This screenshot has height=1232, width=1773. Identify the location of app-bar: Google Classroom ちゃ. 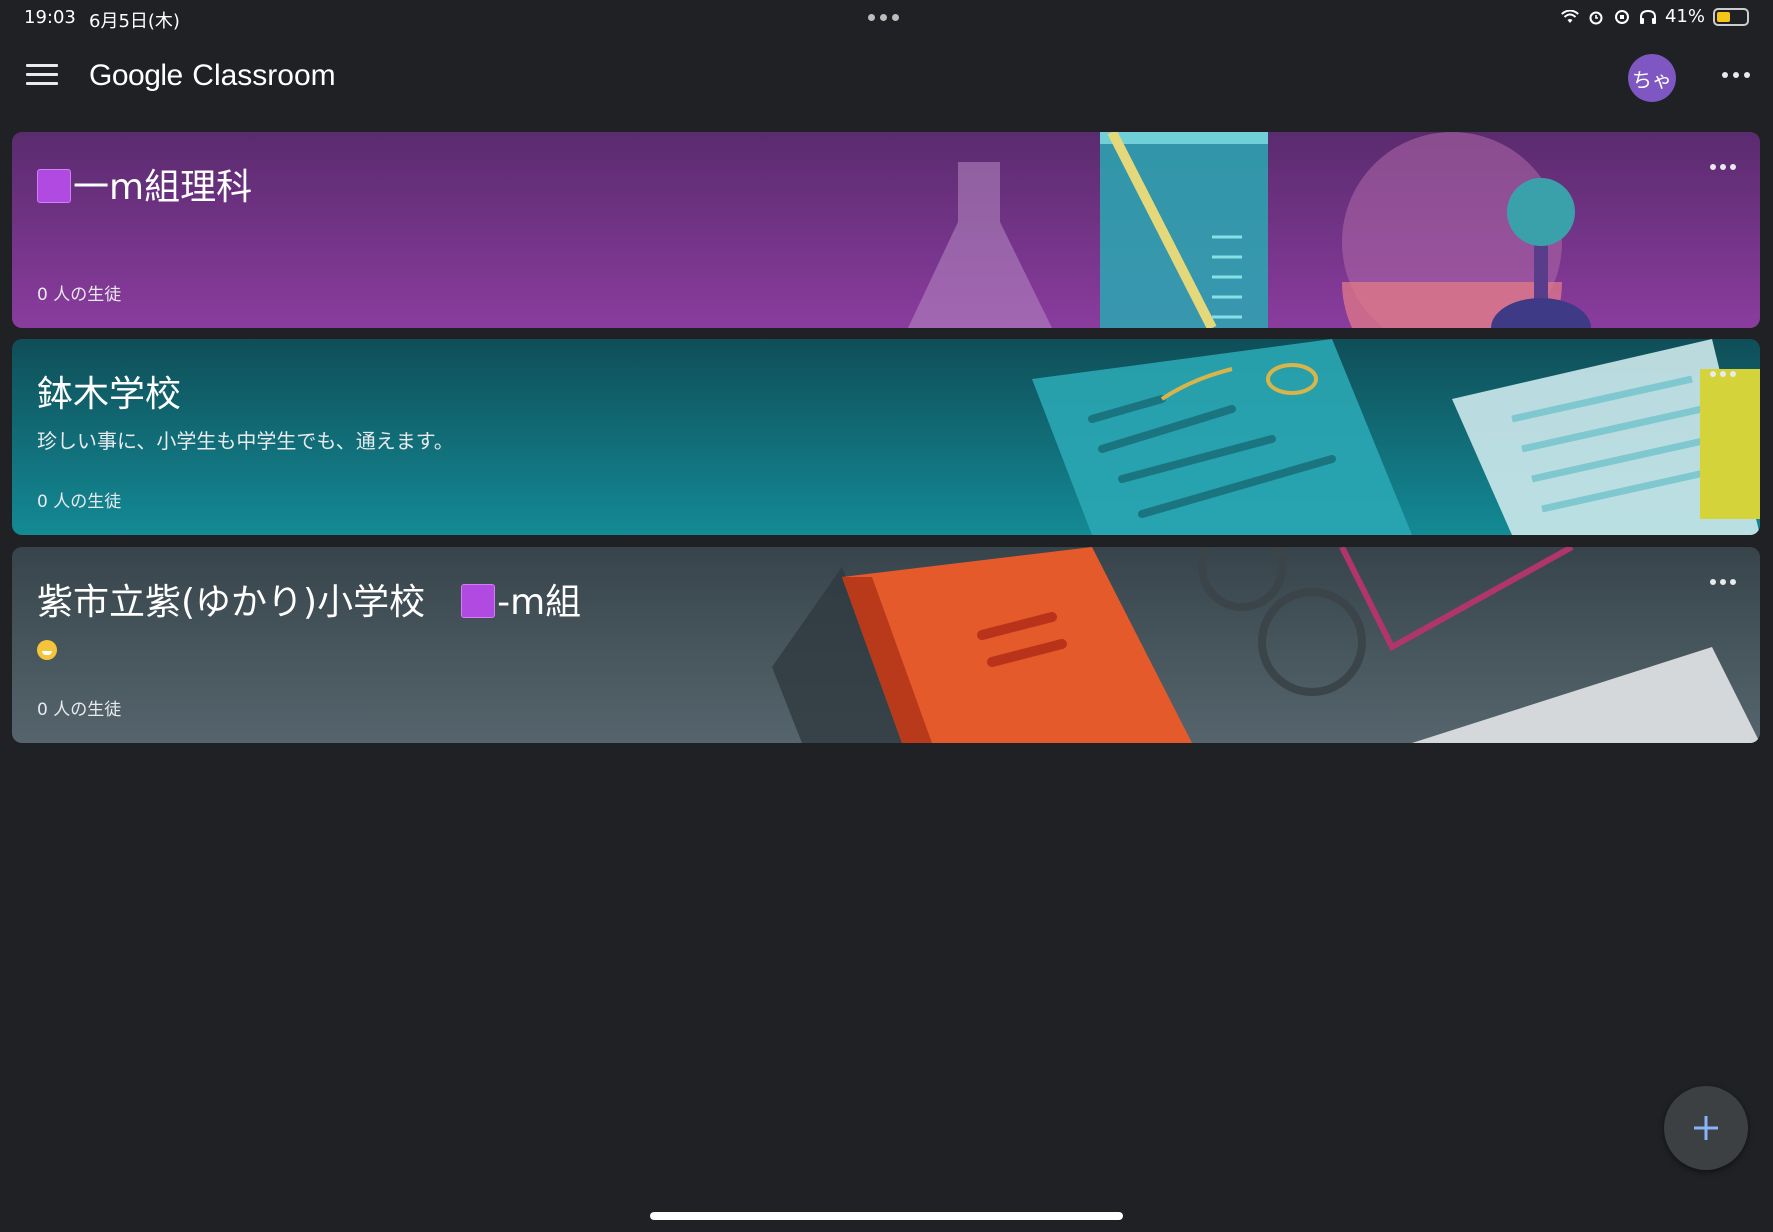
(886, 78).